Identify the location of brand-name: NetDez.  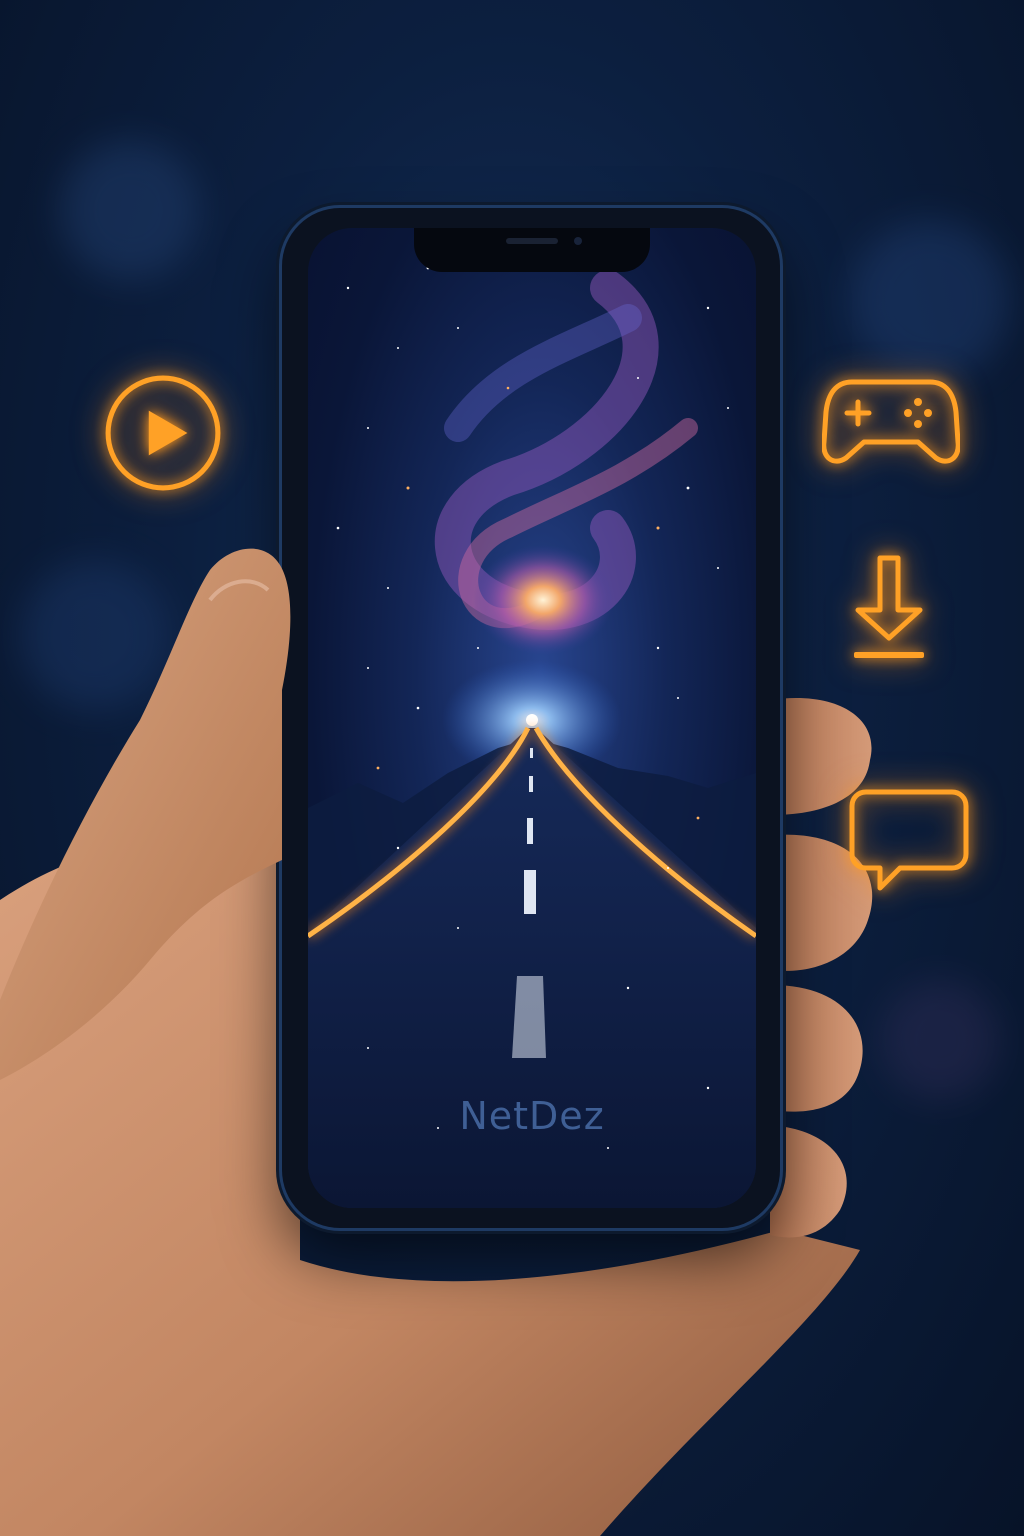
(532, 1116).